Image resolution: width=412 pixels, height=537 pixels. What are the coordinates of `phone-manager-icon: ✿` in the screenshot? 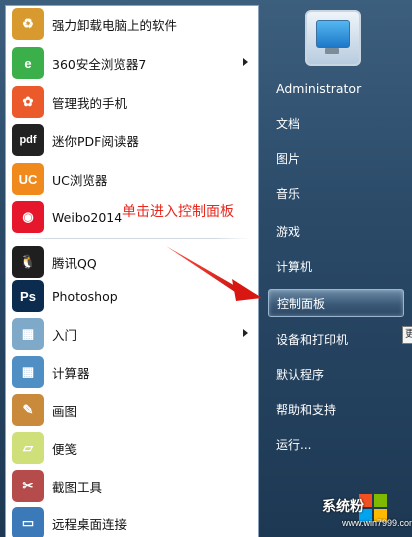 It's located at (28, 102).